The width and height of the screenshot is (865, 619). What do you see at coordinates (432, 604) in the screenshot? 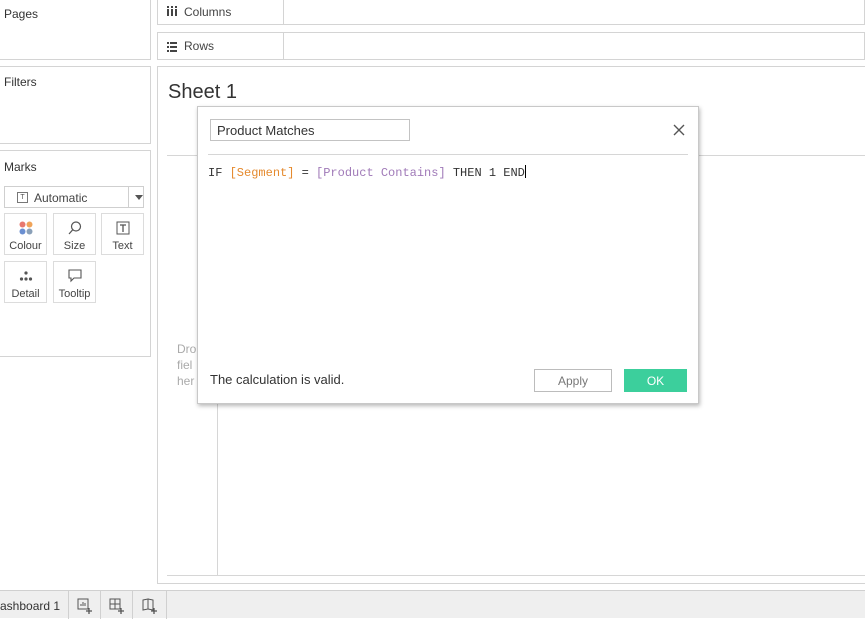
I see `sheet-tab-bar: ashboard 1` at bounding box center [432, 604].